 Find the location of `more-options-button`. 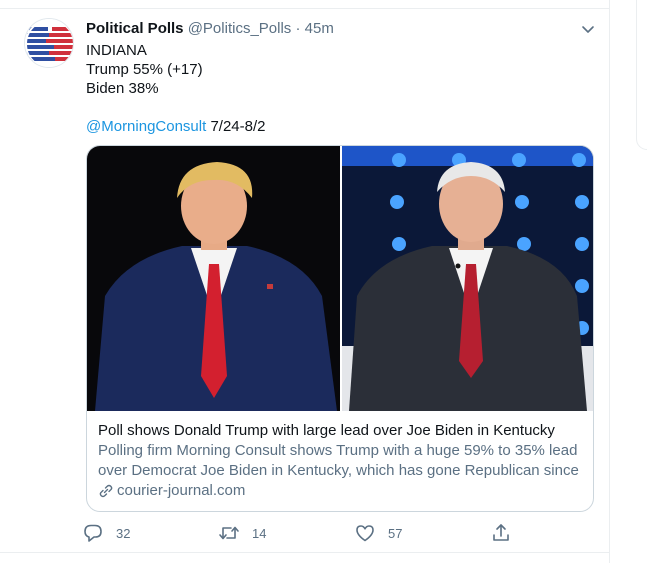

more-options-button is located at coordinates (588, 29).